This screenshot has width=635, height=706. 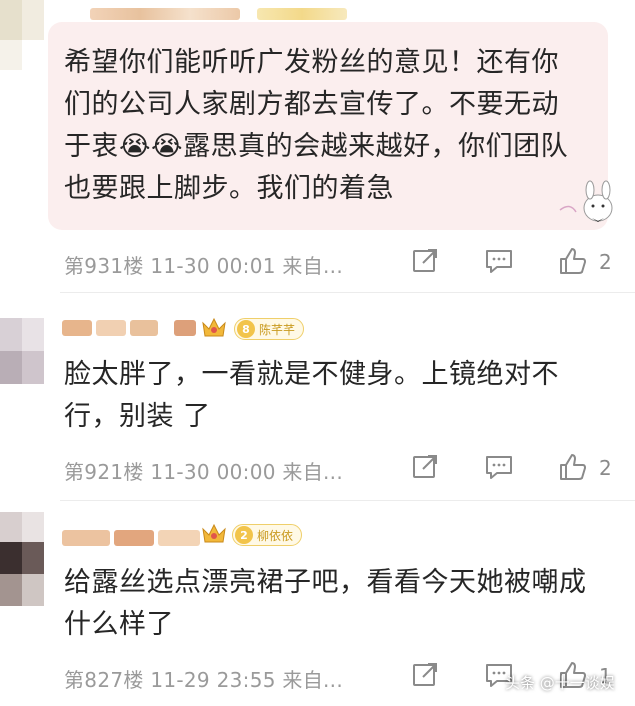 I want to click on meta-row: 第921楼 11-30 00:00 来自... 2, so click(x=344, y=468).